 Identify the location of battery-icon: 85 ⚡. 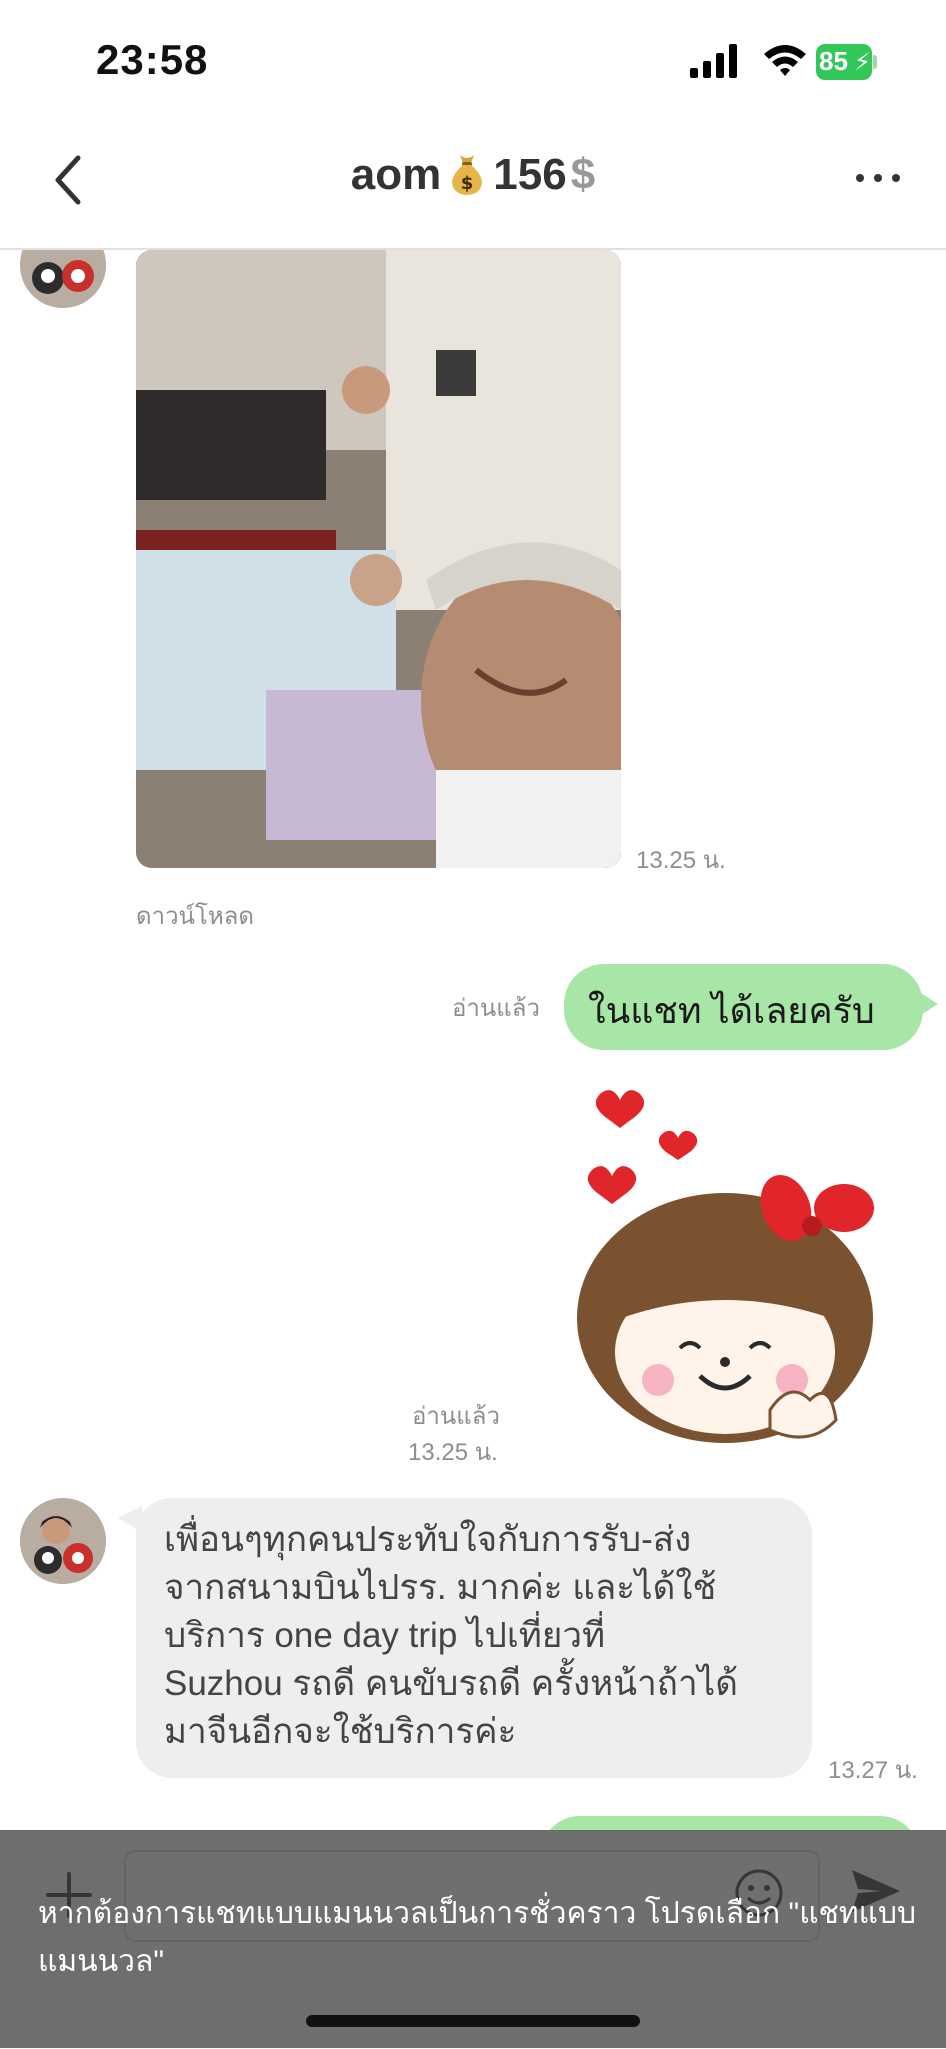
(847, 62).